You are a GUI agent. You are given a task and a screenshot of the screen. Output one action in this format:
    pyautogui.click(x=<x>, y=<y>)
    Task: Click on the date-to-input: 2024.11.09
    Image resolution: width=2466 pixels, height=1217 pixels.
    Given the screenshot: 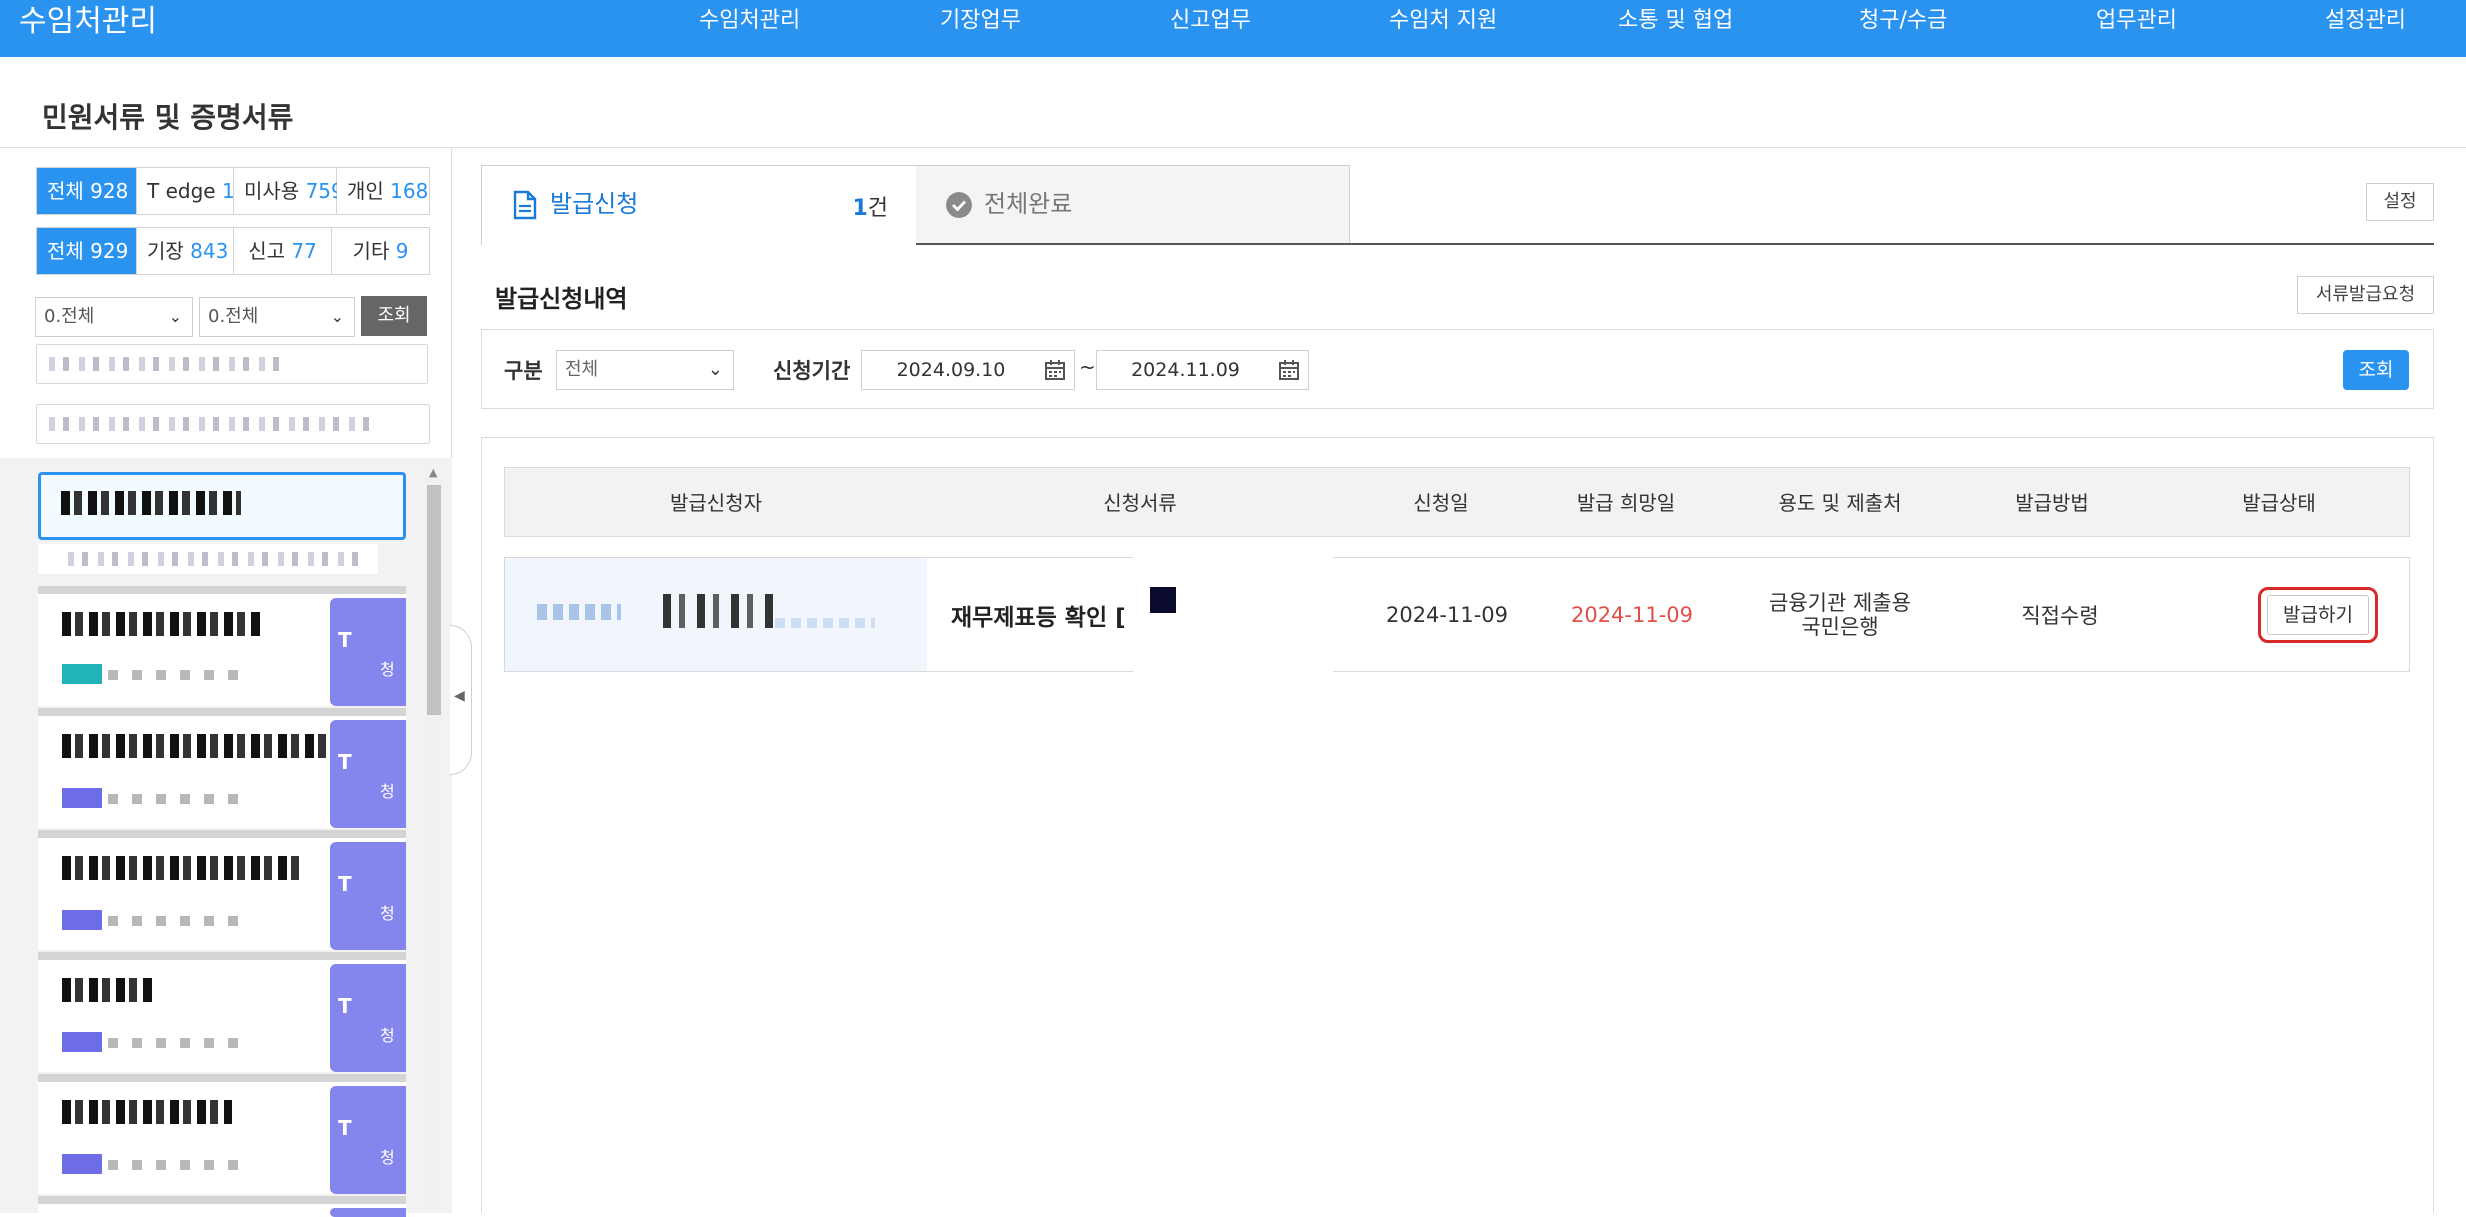 What is the action you would take?
    pyautogui.click(x=1202, y=370)
    